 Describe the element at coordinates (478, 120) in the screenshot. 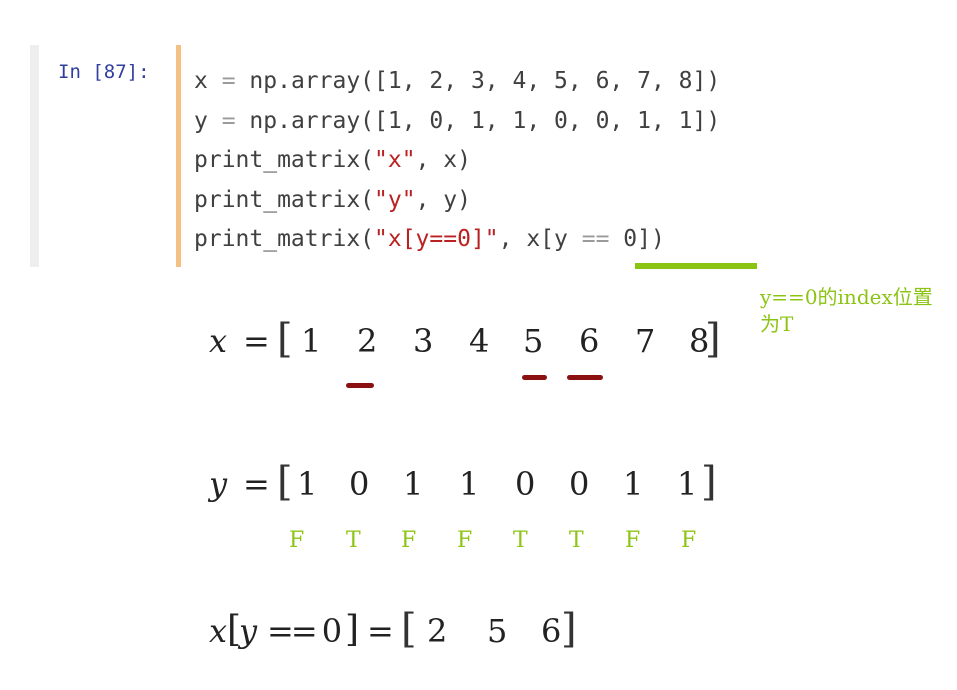

I see `code-token: np.array([1, 0, 1, 1, 0, 0, 1, 1])` at that location.